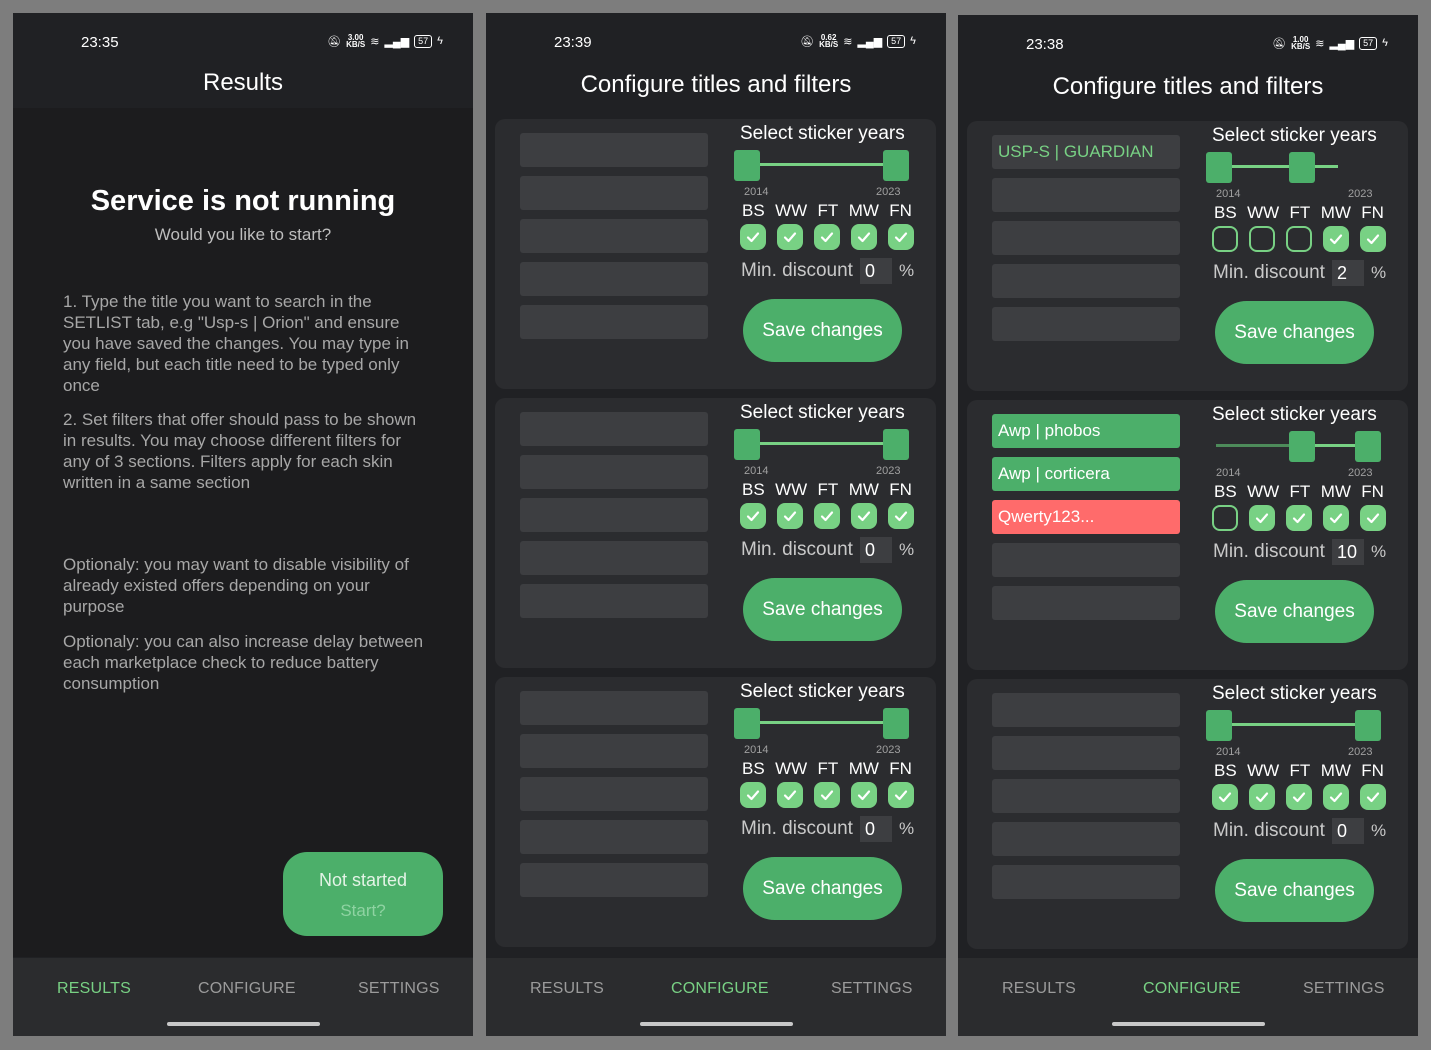  I want to click on min-discount-input: 2, so click(1348, 273).